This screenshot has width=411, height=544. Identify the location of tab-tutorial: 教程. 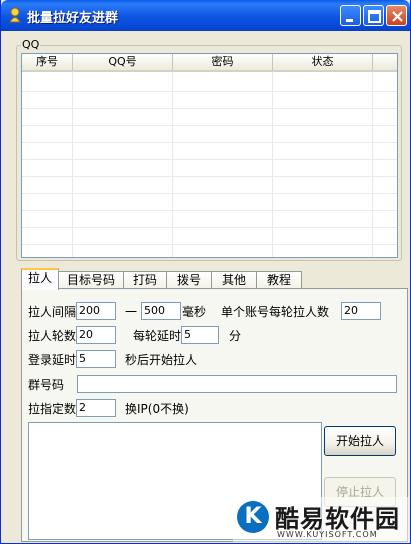
(279, 280).